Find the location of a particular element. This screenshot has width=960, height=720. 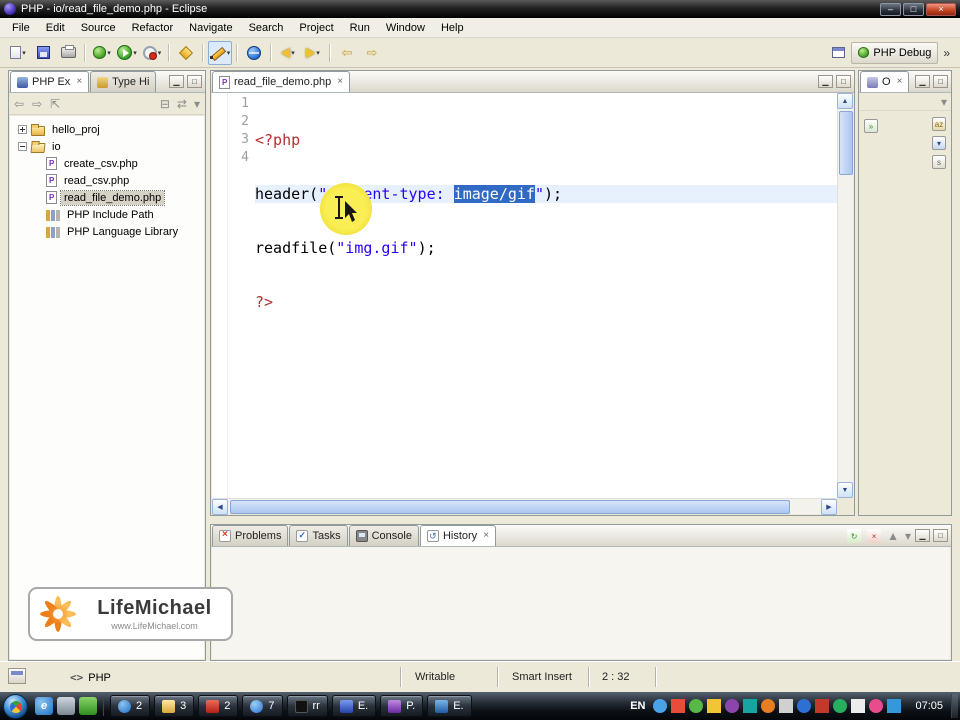

tab-read-file-demo: read_file_demo.php × is located at coordinates (281, 81).